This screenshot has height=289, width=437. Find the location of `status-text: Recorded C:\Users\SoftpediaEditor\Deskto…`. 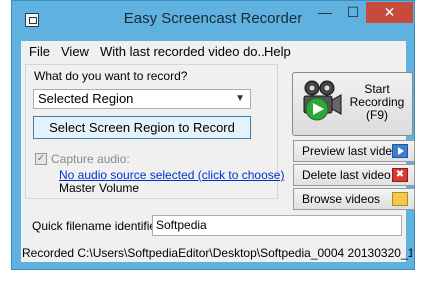

status-text: Recorded C:\Users\SoftpediaEditor\Deskto… is located at coordinates (217, 253).